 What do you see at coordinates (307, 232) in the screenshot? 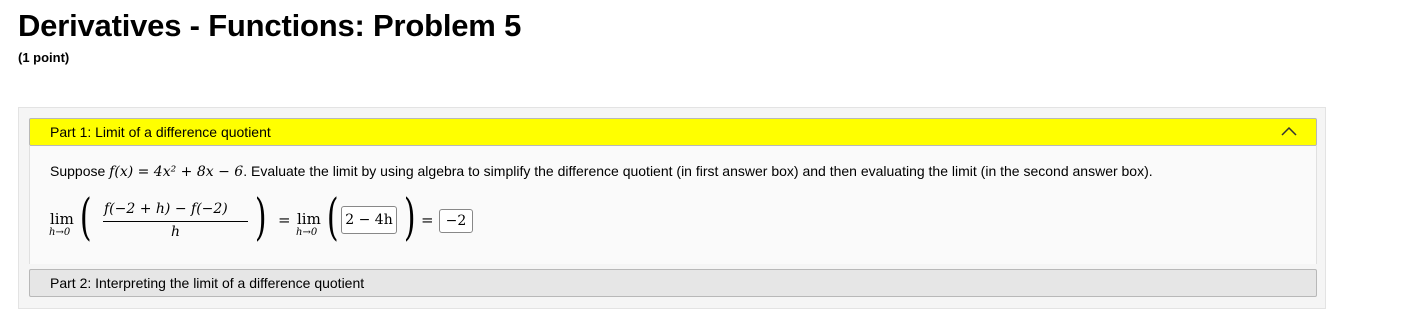
I see `lim-subscript-2: h→0` at bounding box center [307, 232].